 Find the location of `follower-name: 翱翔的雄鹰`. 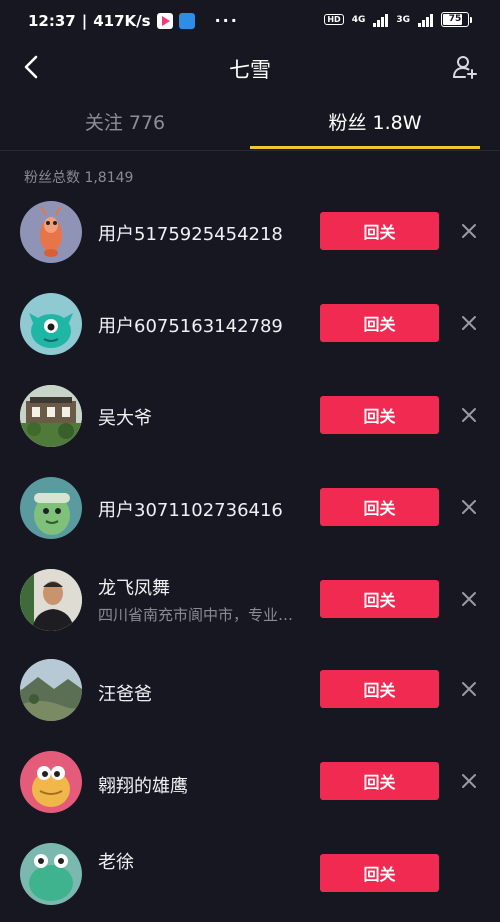

follower-name: 翱翔的雄鹰 is located at coordinates (143, 785).